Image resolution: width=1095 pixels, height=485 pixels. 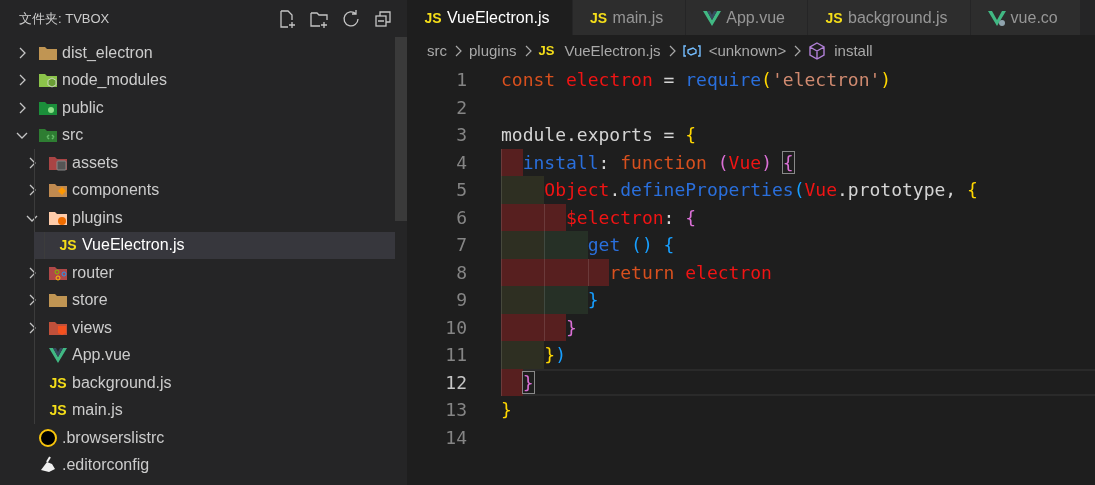 I want to click on line-number: 10, so click(x=455, y=327).